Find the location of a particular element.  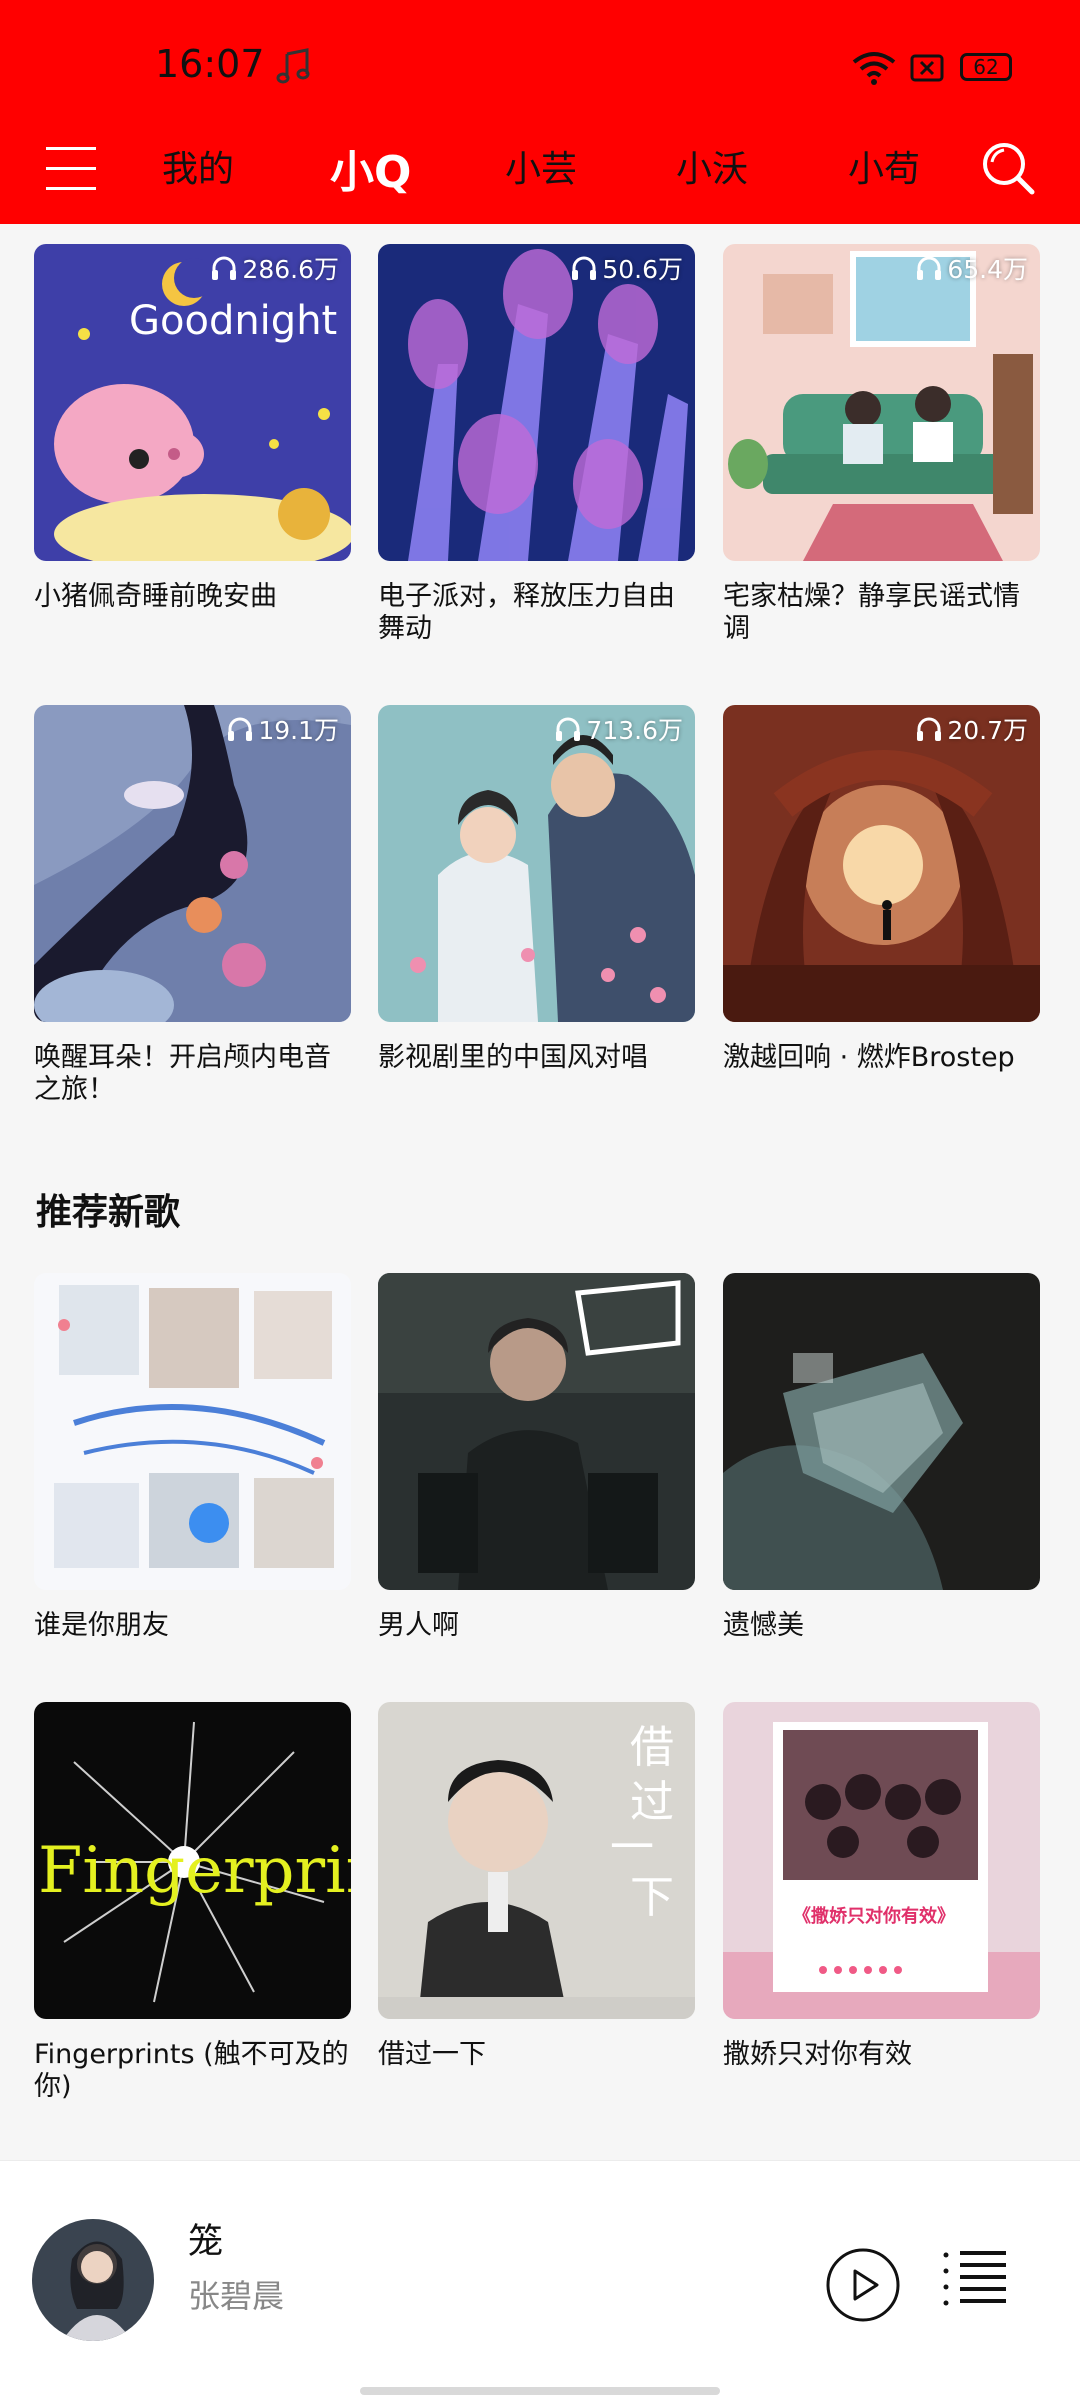

svg-text: 借 is located at coordinates (652, 1747).